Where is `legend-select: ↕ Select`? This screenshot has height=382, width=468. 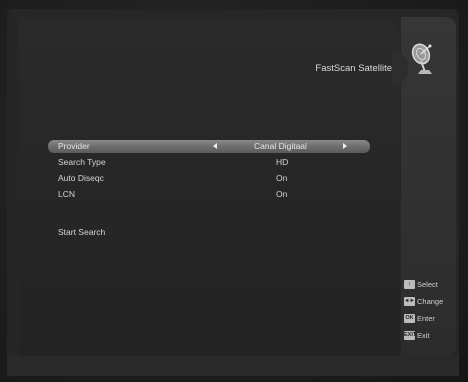
legend-select: ↕ Select is located at coordinates (430, 284).